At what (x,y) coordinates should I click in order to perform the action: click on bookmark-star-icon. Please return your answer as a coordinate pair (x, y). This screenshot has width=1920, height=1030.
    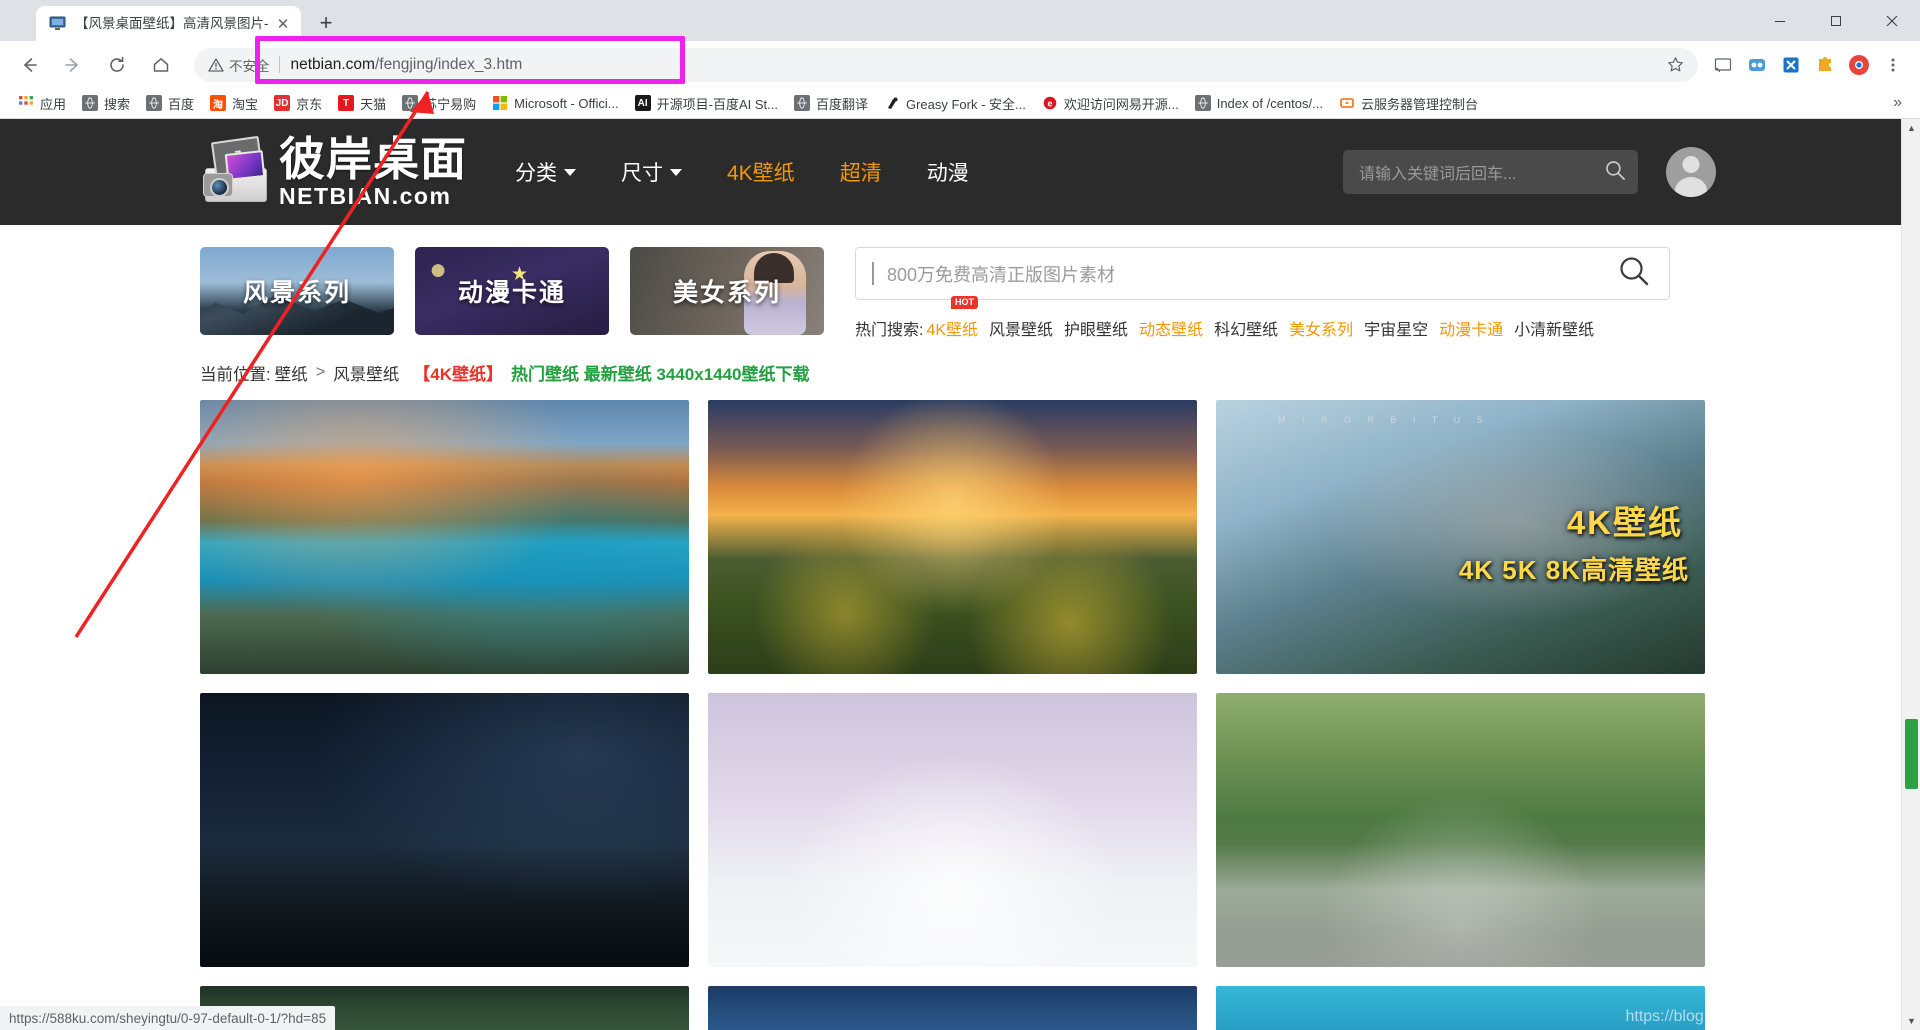
    Looking at the image, I should click on (1675, 64).